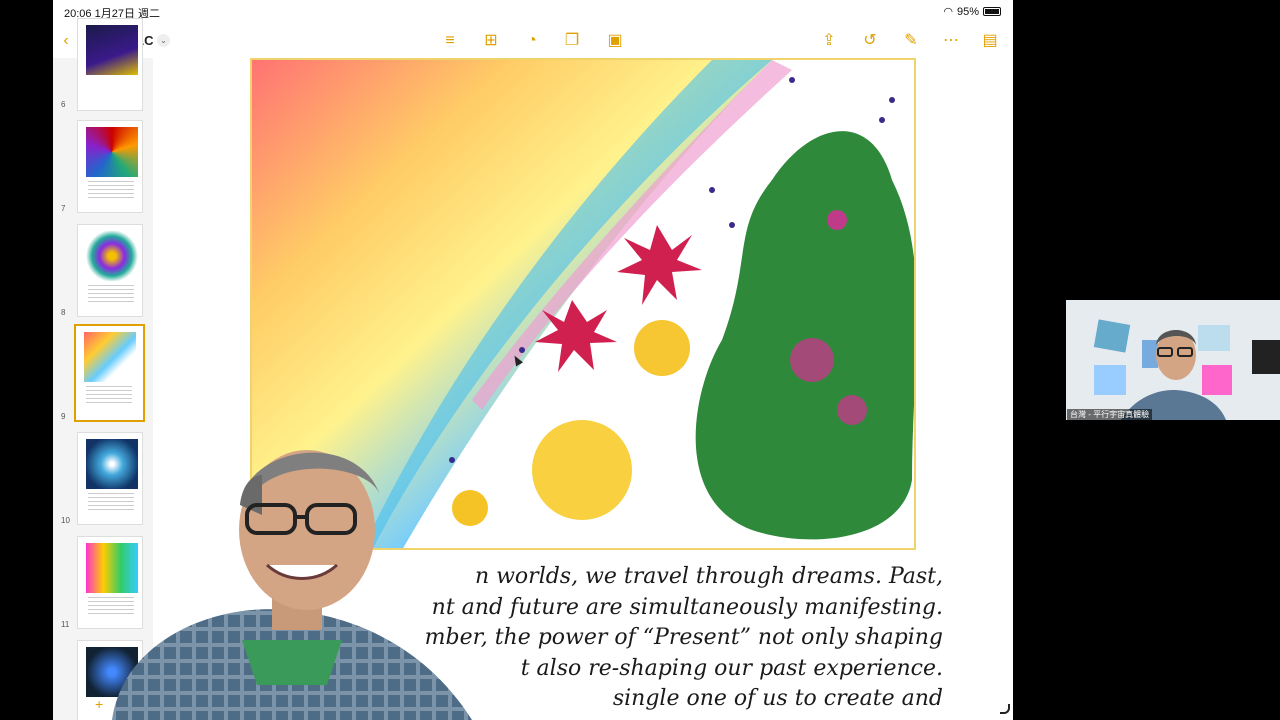 This screenshot has height=720, width=1280. I want to click on status-right: ◠ 95%, so click(972, 11).